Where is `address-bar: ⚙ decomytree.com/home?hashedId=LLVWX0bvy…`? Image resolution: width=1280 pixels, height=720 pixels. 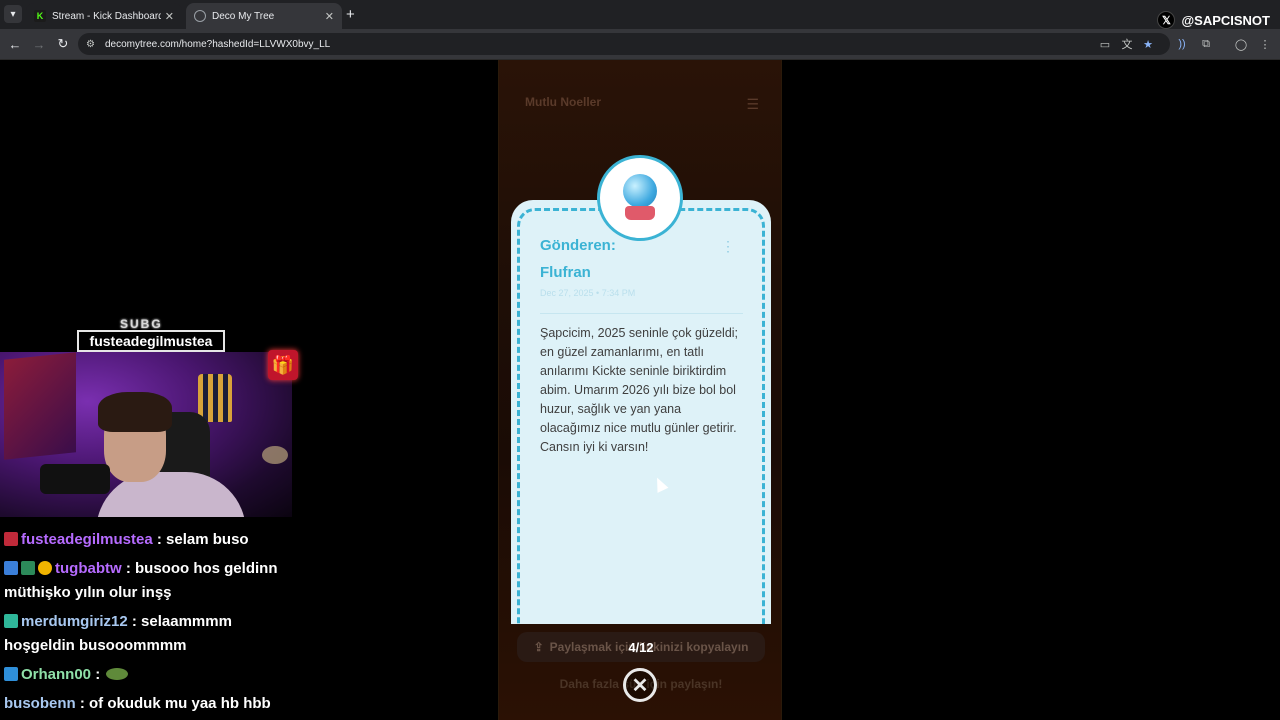 address-bar: ⚙ decomytree.com/home?hashedId=LLVWX0bvy… is located at coordinates (624, 44).